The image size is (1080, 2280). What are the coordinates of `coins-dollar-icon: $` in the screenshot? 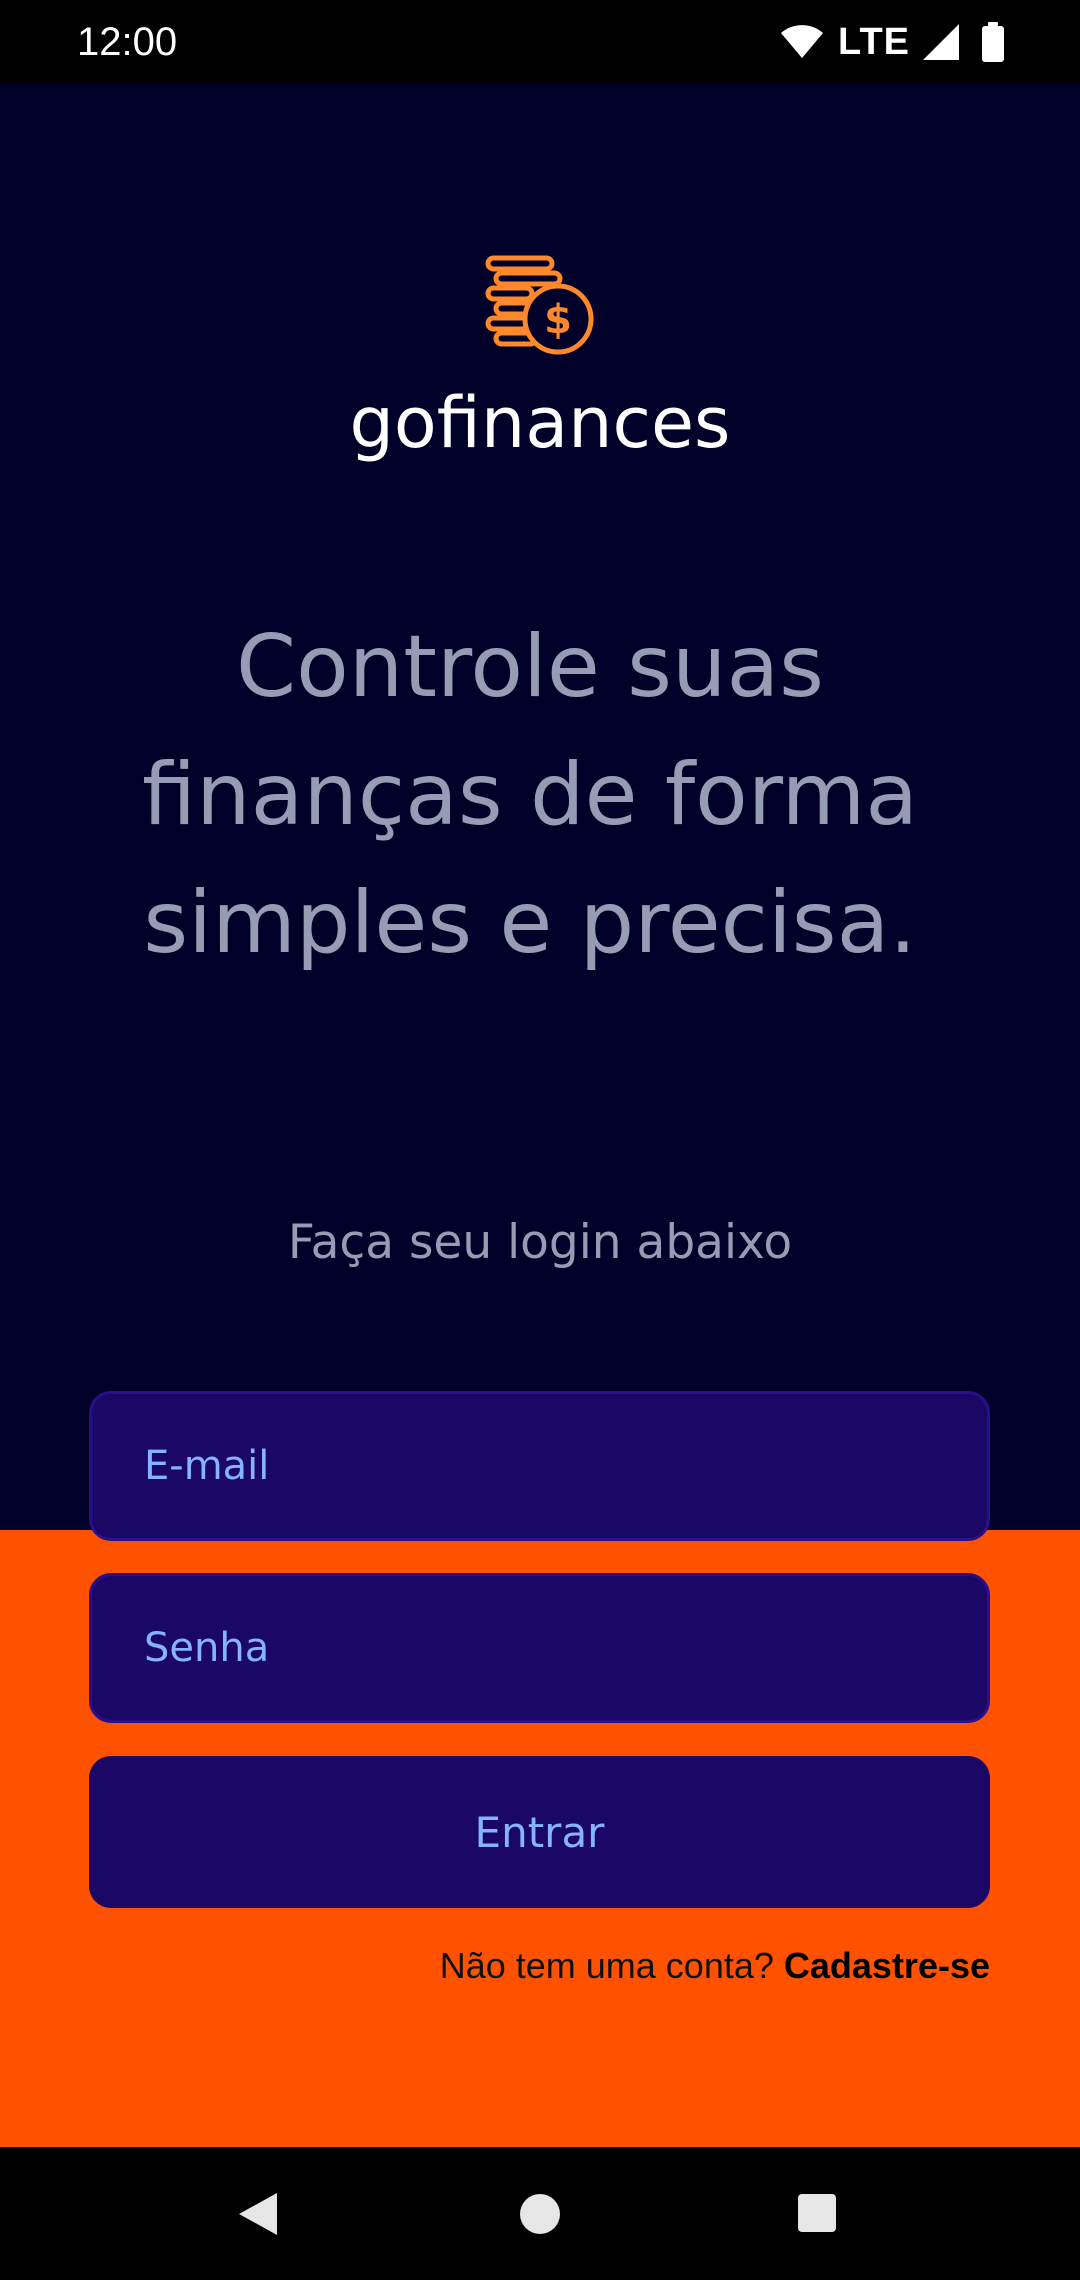 It's located at (539, 305).